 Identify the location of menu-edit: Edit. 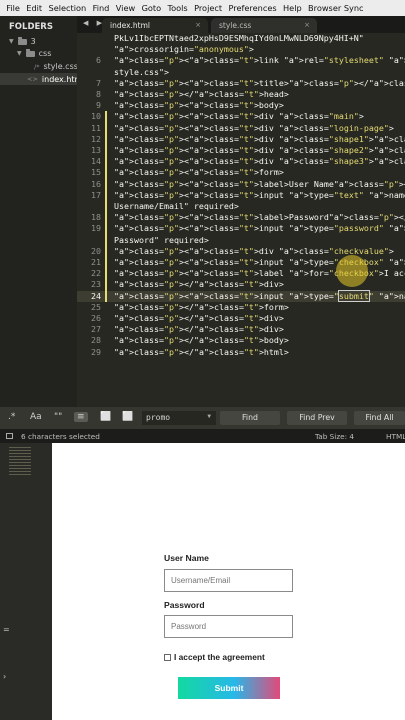
(34, 8).